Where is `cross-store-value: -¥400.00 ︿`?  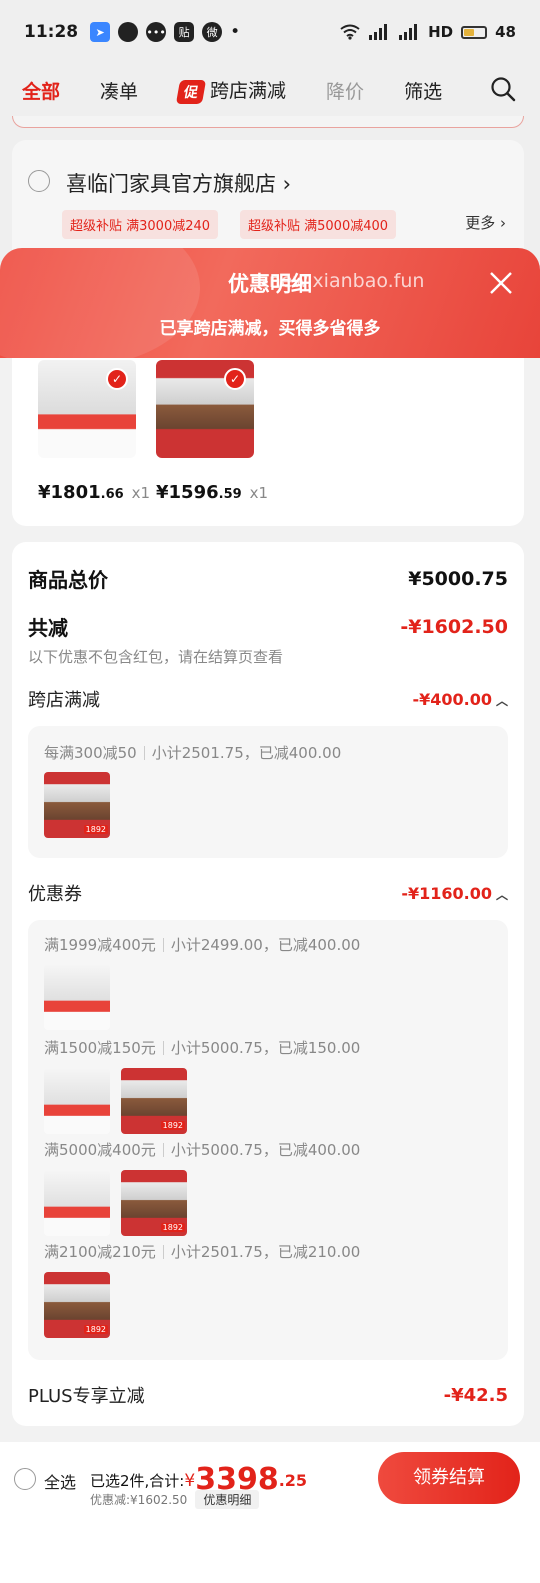 cross-store-value: -¥400.00 ︿ is located at coordinates (460, 699).